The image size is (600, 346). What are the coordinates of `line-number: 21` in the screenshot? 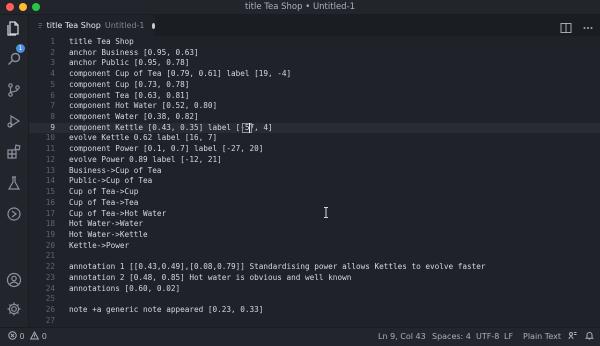 It's located at (50, 256).